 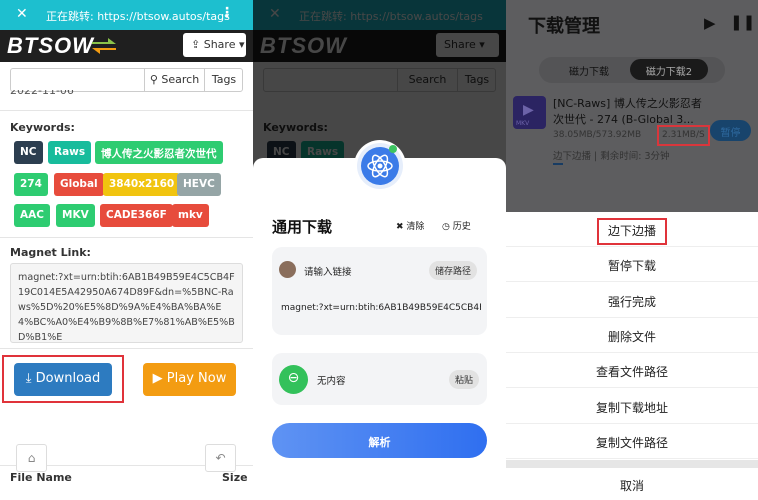 What do you see at coordinates (415, 227) in the screenshot?
I see `clear-label: 清除` at bounding box center [415, 227].